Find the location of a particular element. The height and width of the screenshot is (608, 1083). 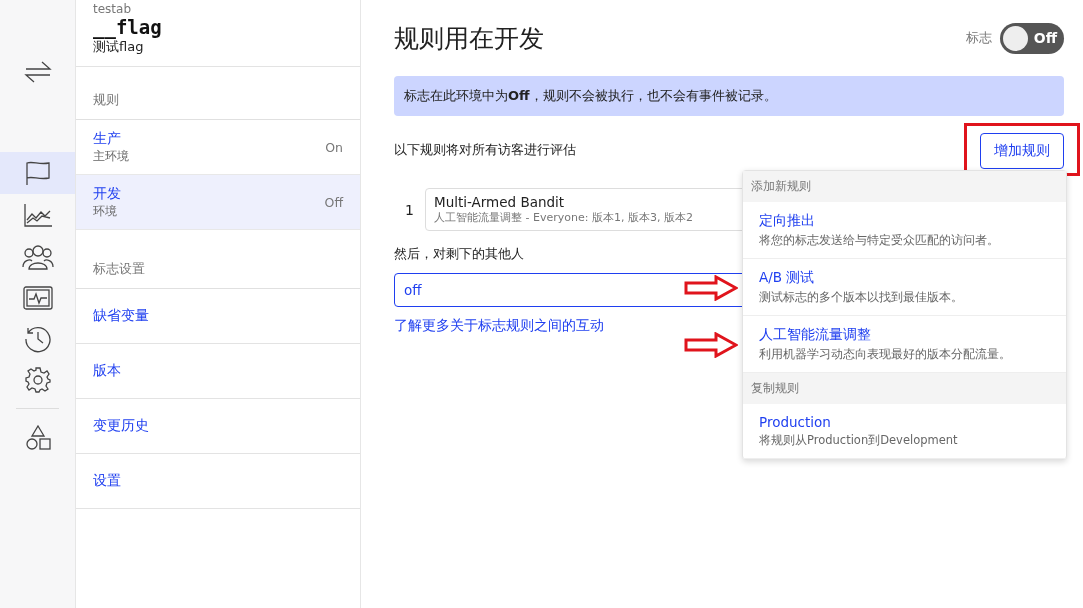

project-name: testab is located at coordinates (112, 9).